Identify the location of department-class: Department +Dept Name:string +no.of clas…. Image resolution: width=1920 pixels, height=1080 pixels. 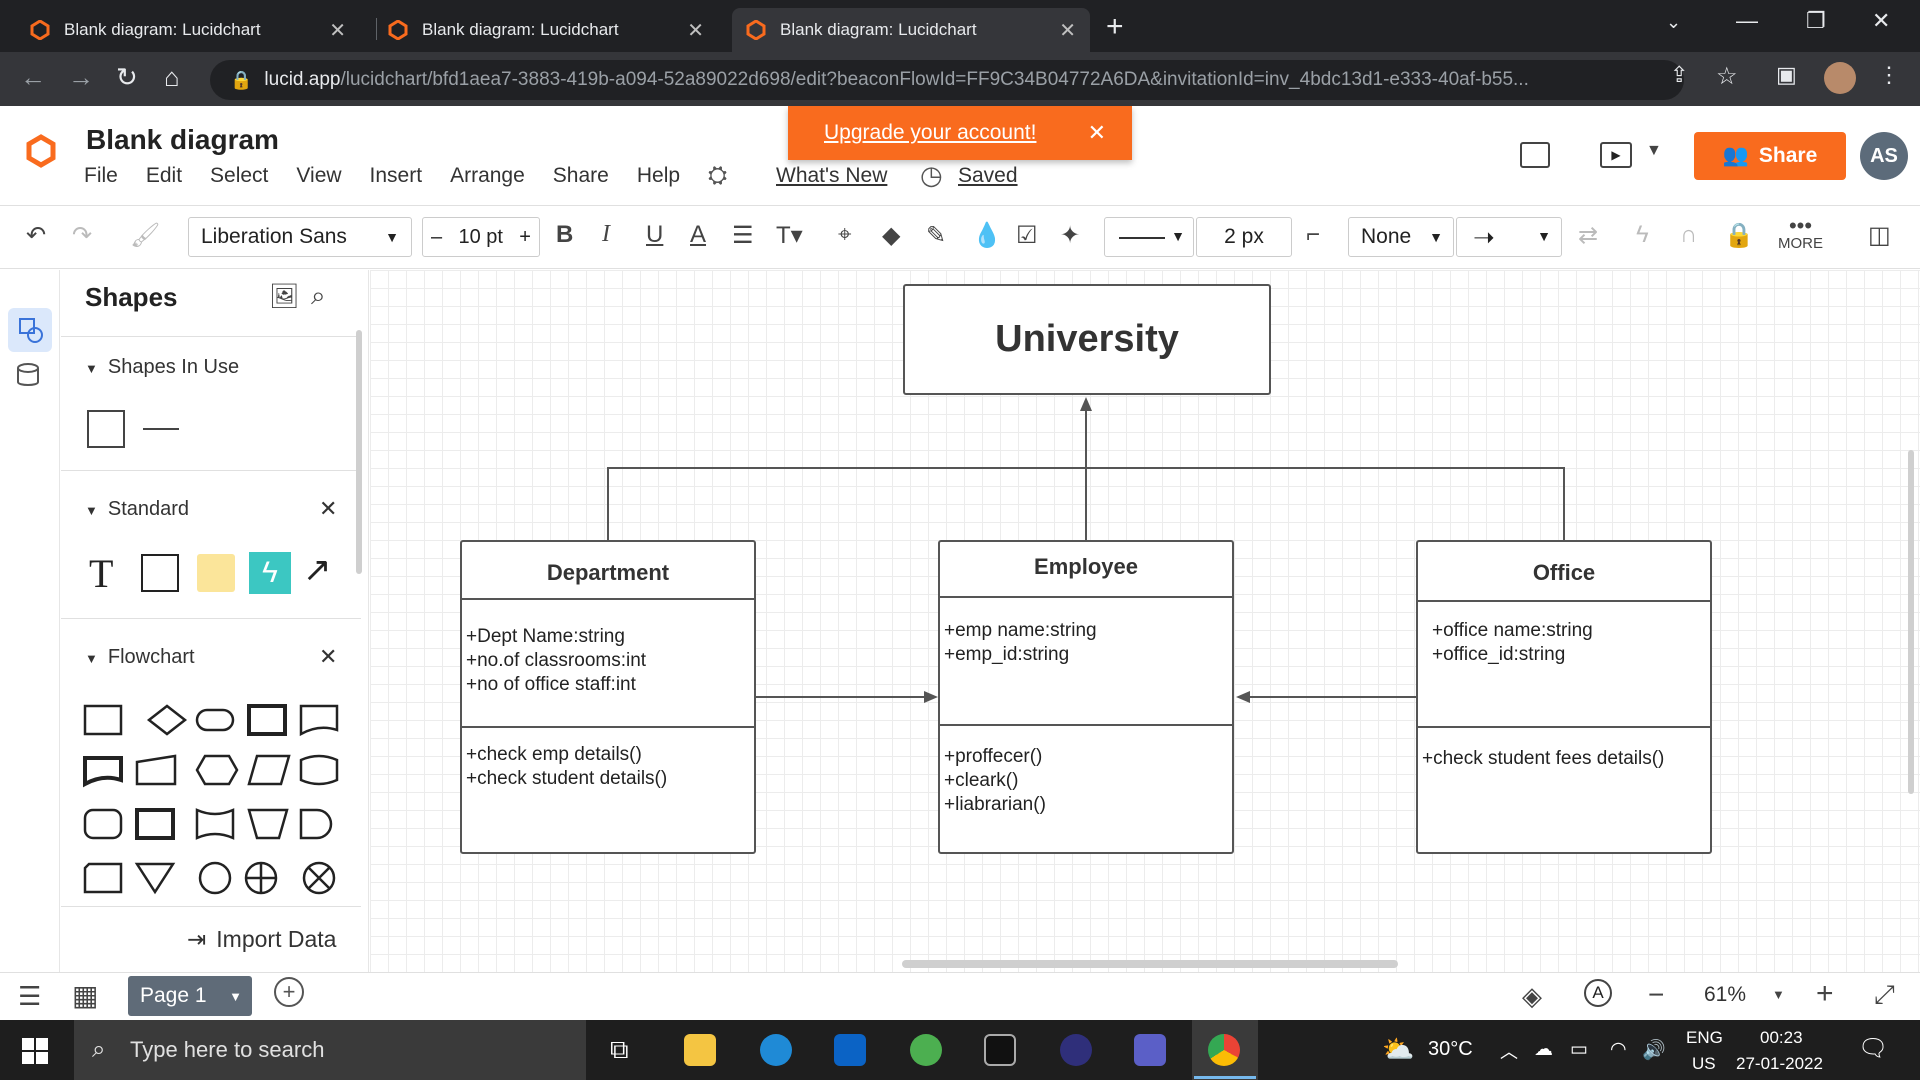
(608, 697).